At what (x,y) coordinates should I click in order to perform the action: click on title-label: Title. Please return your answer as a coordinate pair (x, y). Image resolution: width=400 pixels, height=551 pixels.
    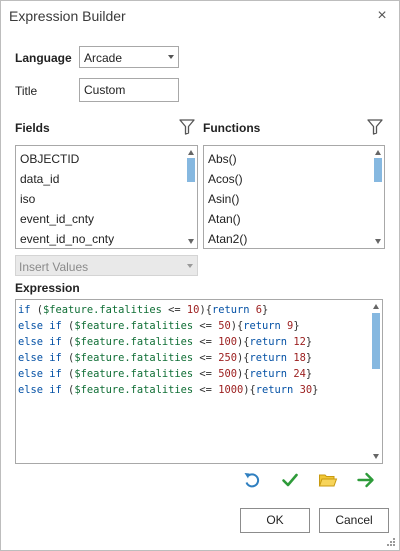
    Looking at the image, I should click on (26, 91).